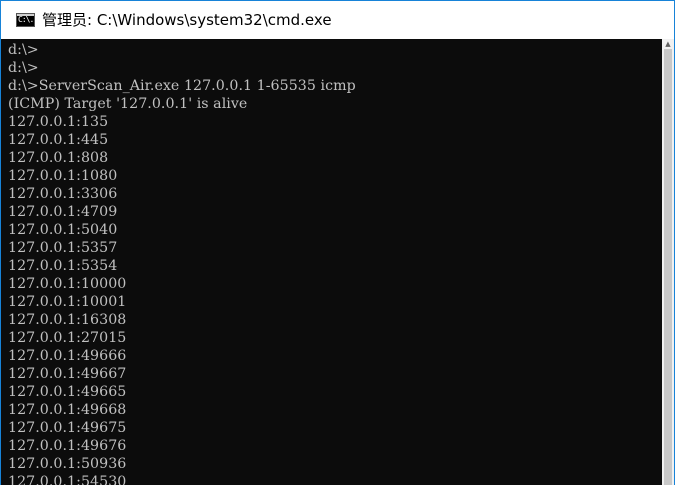 This screenshot has width=675, height=485. Describe the element at coordinates (67, 464) in the screenshot. I see `console-line: 127.0.0.1:50936` at that location.